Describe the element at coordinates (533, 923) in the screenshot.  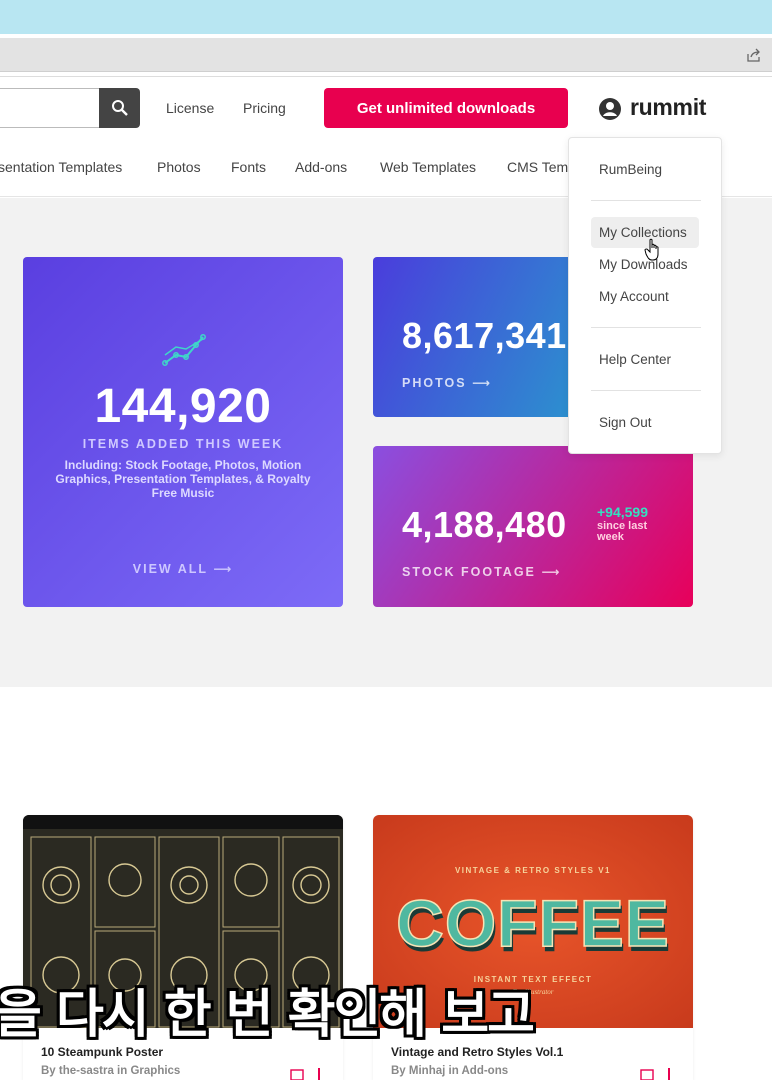
I see `art-word: COFFEE` at that location.